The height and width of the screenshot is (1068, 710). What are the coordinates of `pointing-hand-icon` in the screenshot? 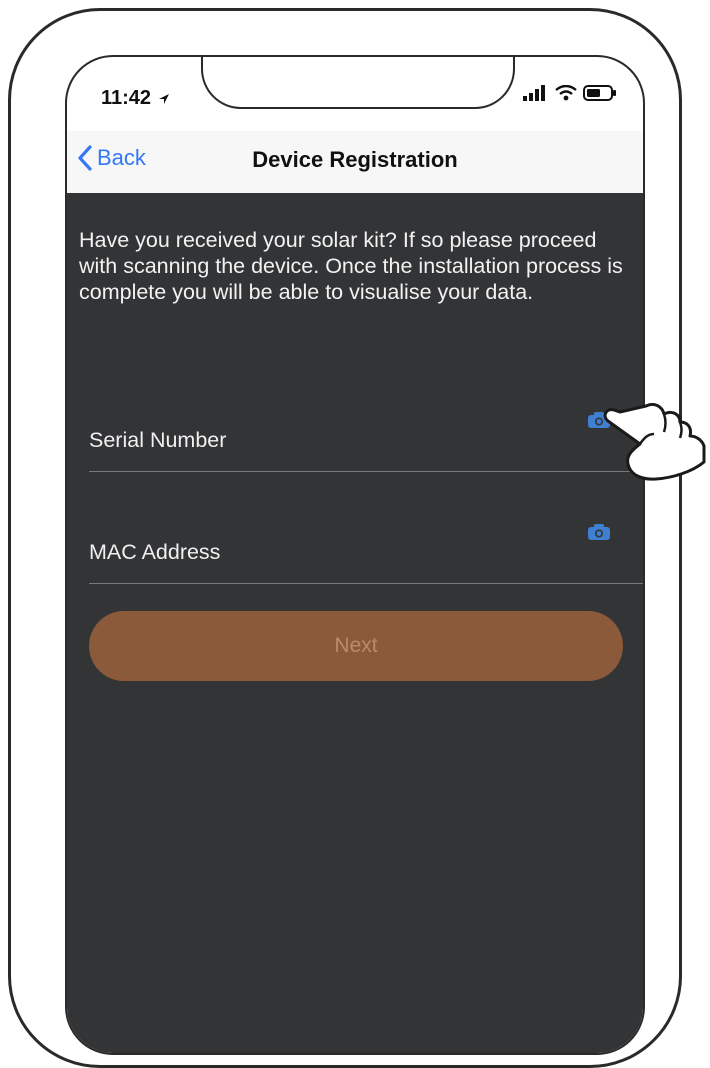 It's located at (654, 441).